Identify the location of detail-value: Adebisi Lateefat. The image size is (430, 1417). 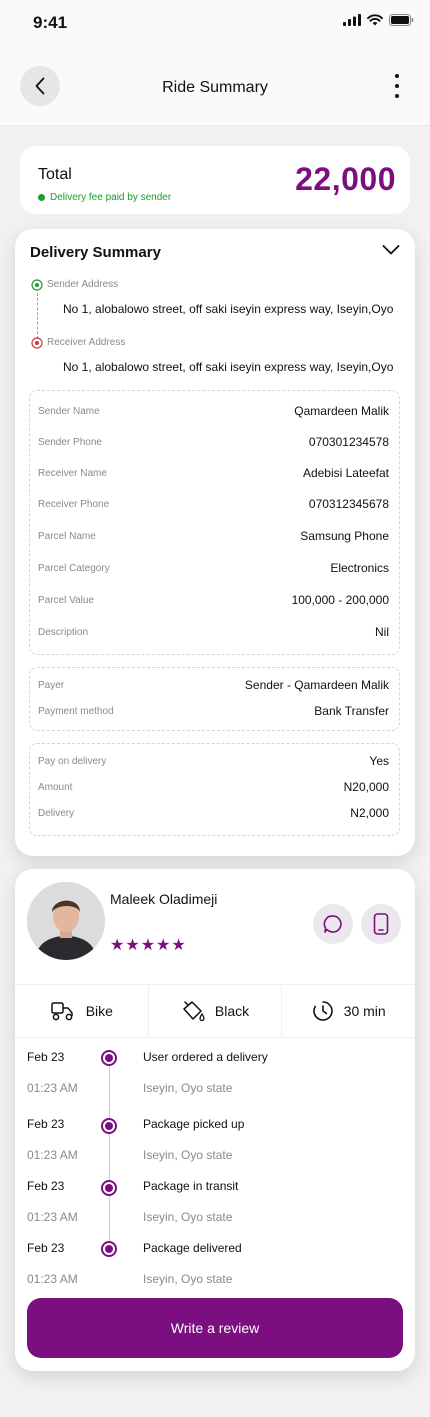
(345, 473).